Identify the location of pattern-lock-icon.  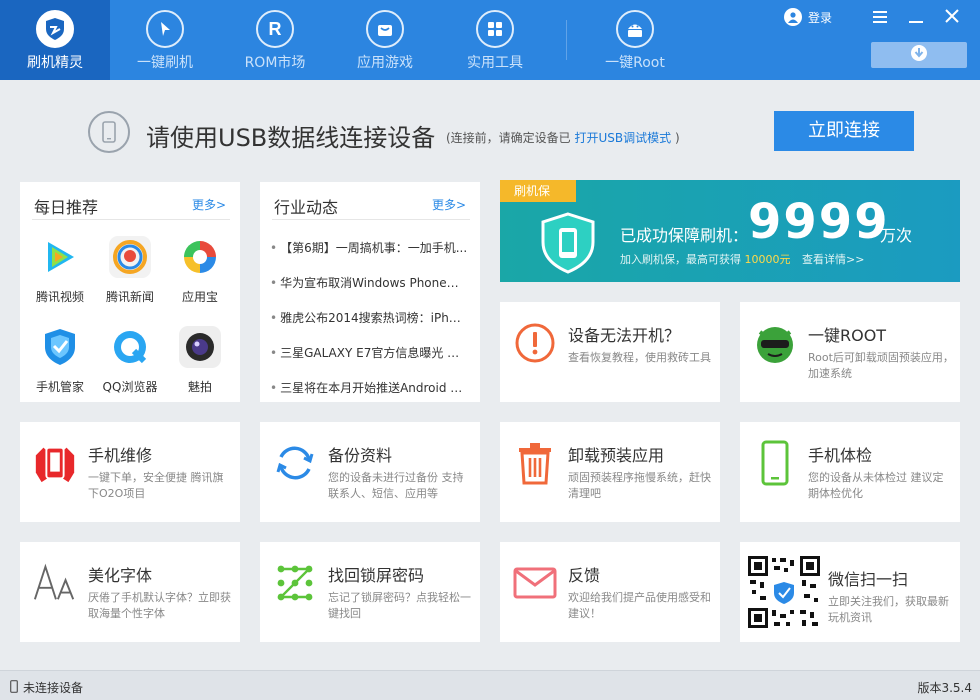
(295, 583).